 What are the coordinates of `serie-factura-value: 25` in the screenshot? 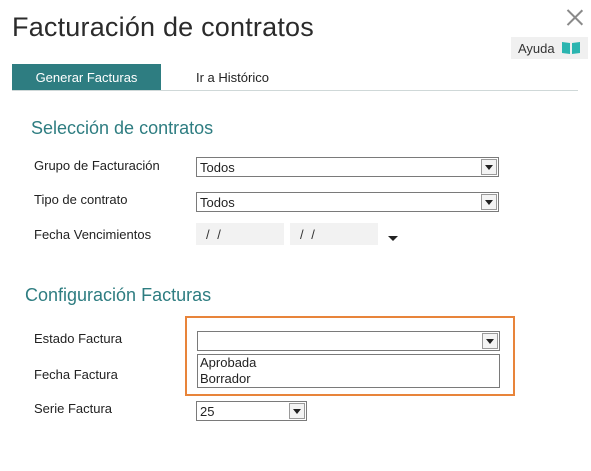 It's located at (207, 411).